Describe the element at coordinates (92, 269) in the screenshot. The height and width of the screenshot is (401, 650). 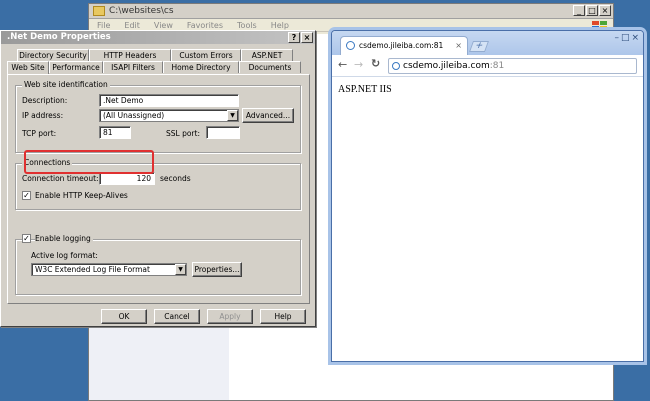
I see `log-format-value: W3C Extended Log File Format` at that location.